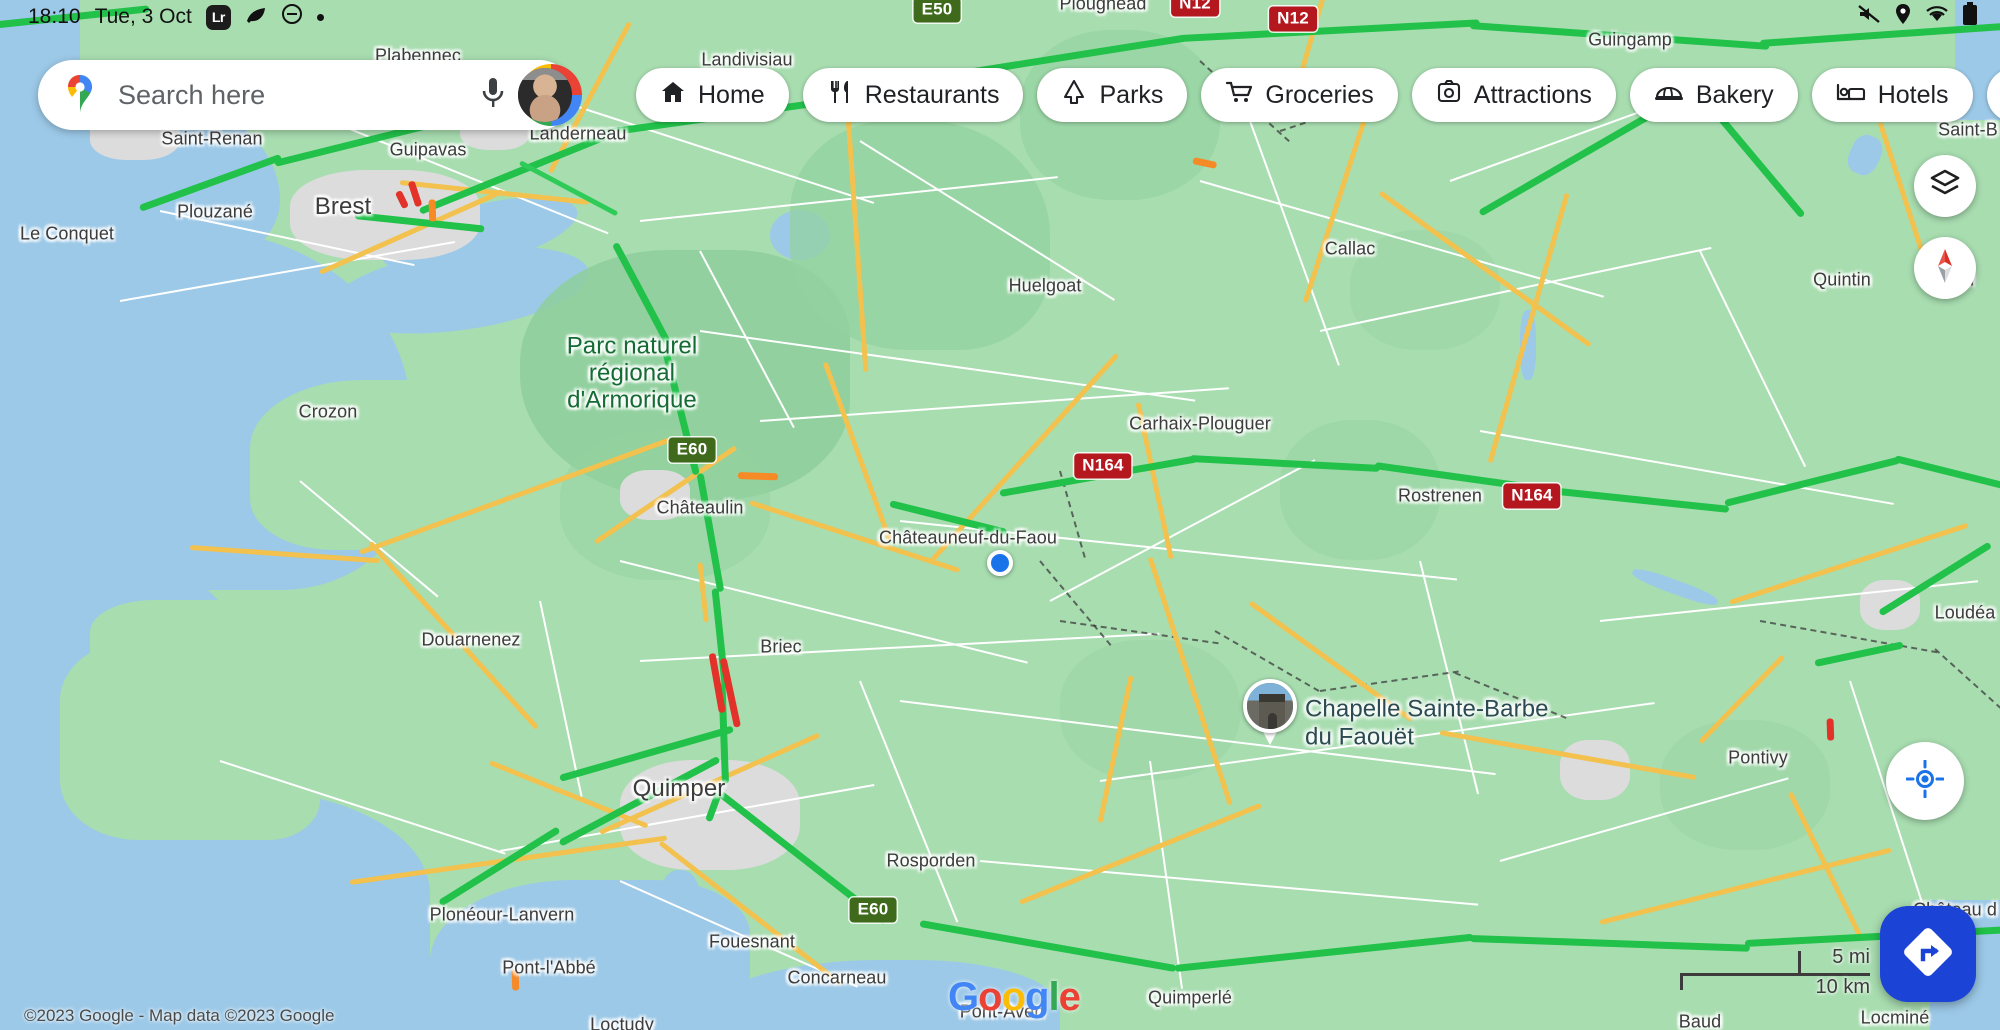 This screenshot has width=2000, height=1030. I want to click on map-label-place: Fouesnant, so click(752, 942).